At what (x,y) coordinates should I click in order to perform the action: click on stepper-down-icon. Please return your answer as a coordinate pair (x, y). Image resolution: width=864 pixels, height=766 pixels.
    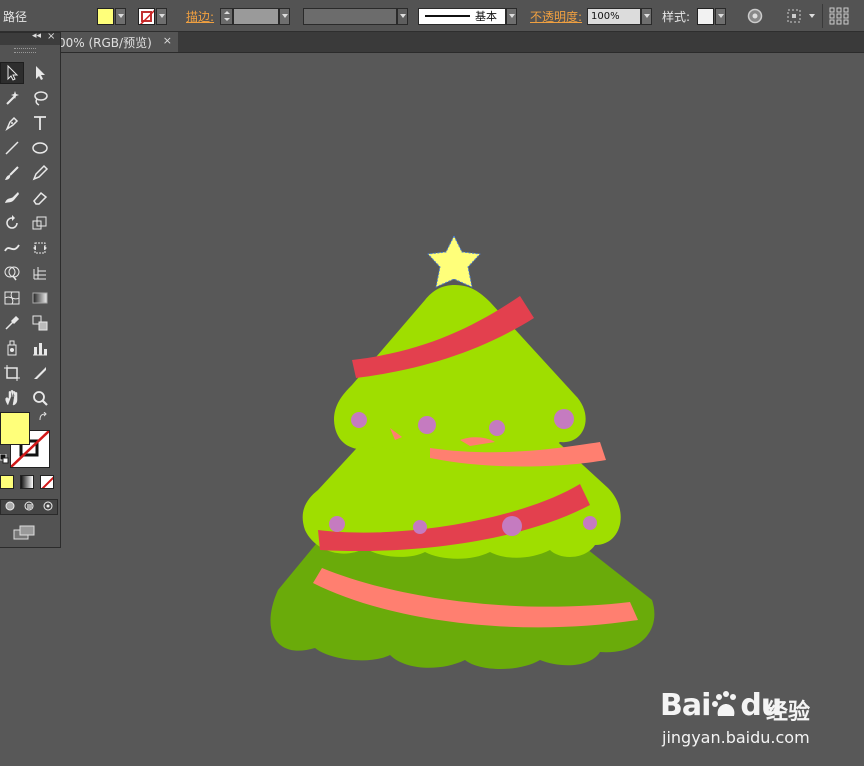
    Looking at the image, I should click on (226, 20).